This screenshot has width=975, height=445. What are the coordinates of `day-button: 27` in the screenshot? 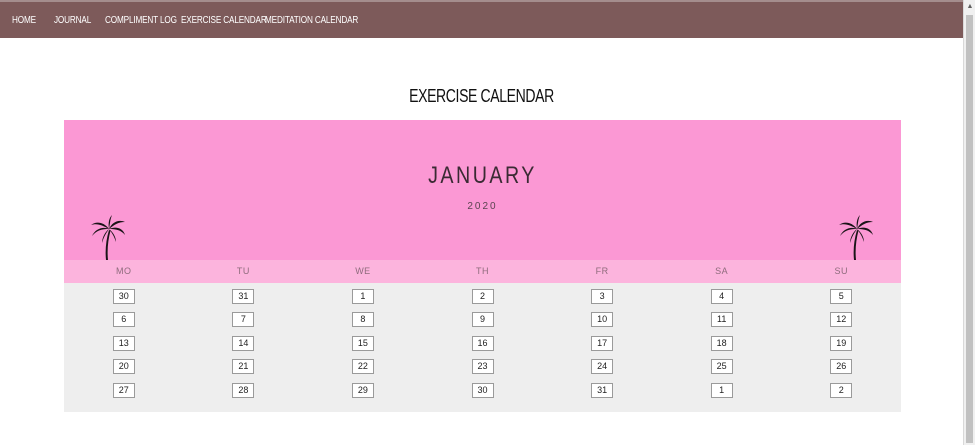 It's located at (123, 390).